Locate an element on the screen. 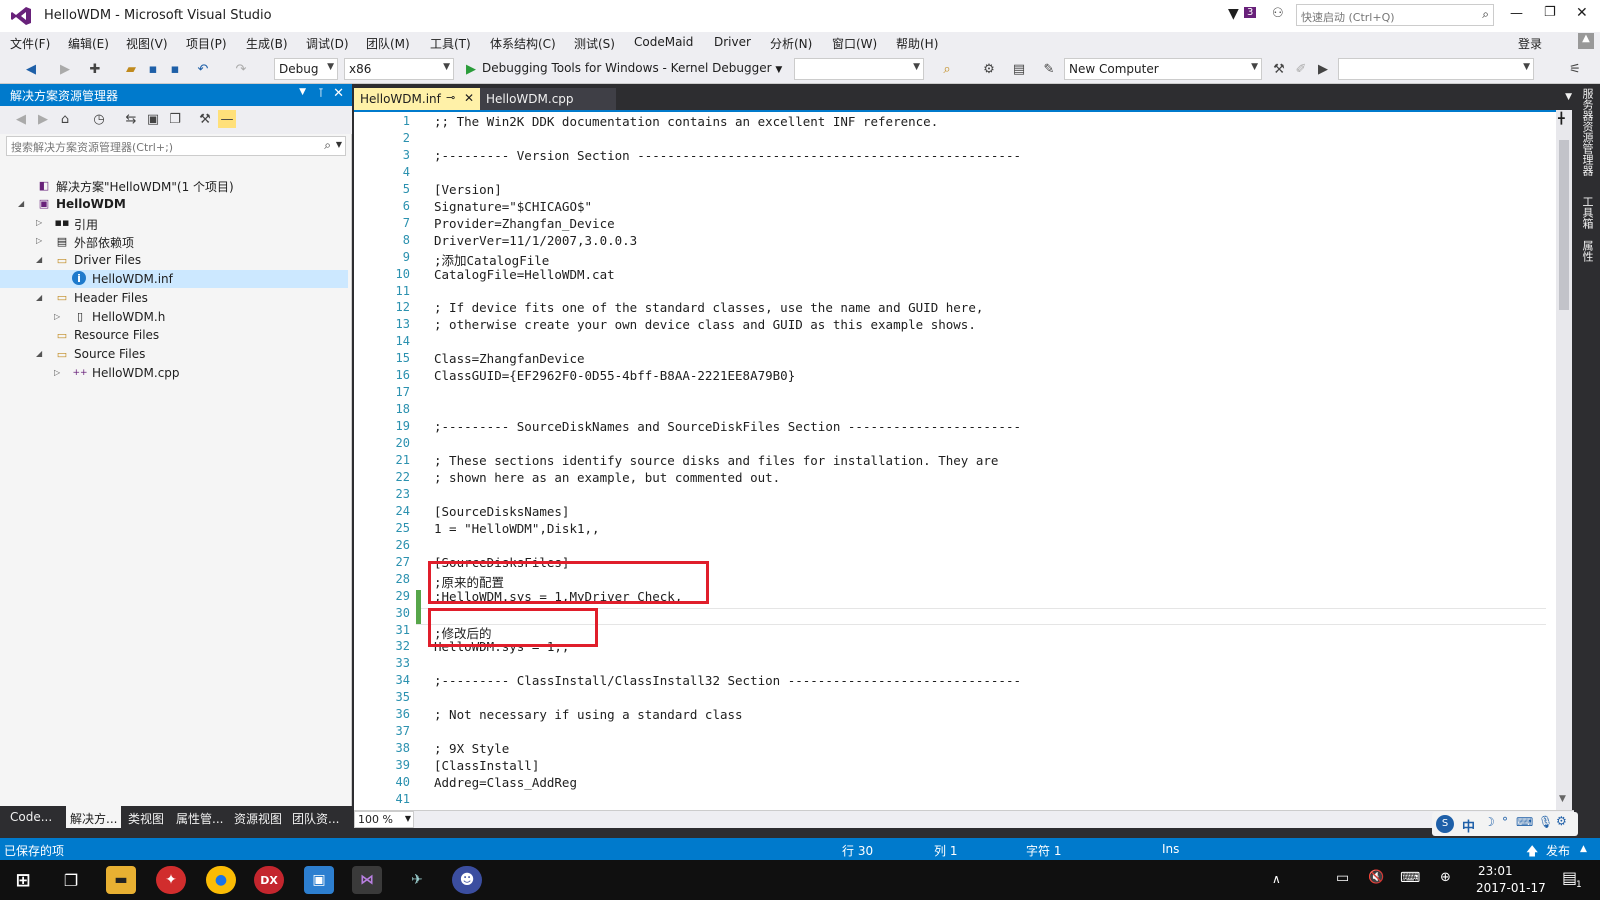 The width and height of the screenshot is (1600, 900). notification-badge: 3 is located at coordinates (1250, 12).